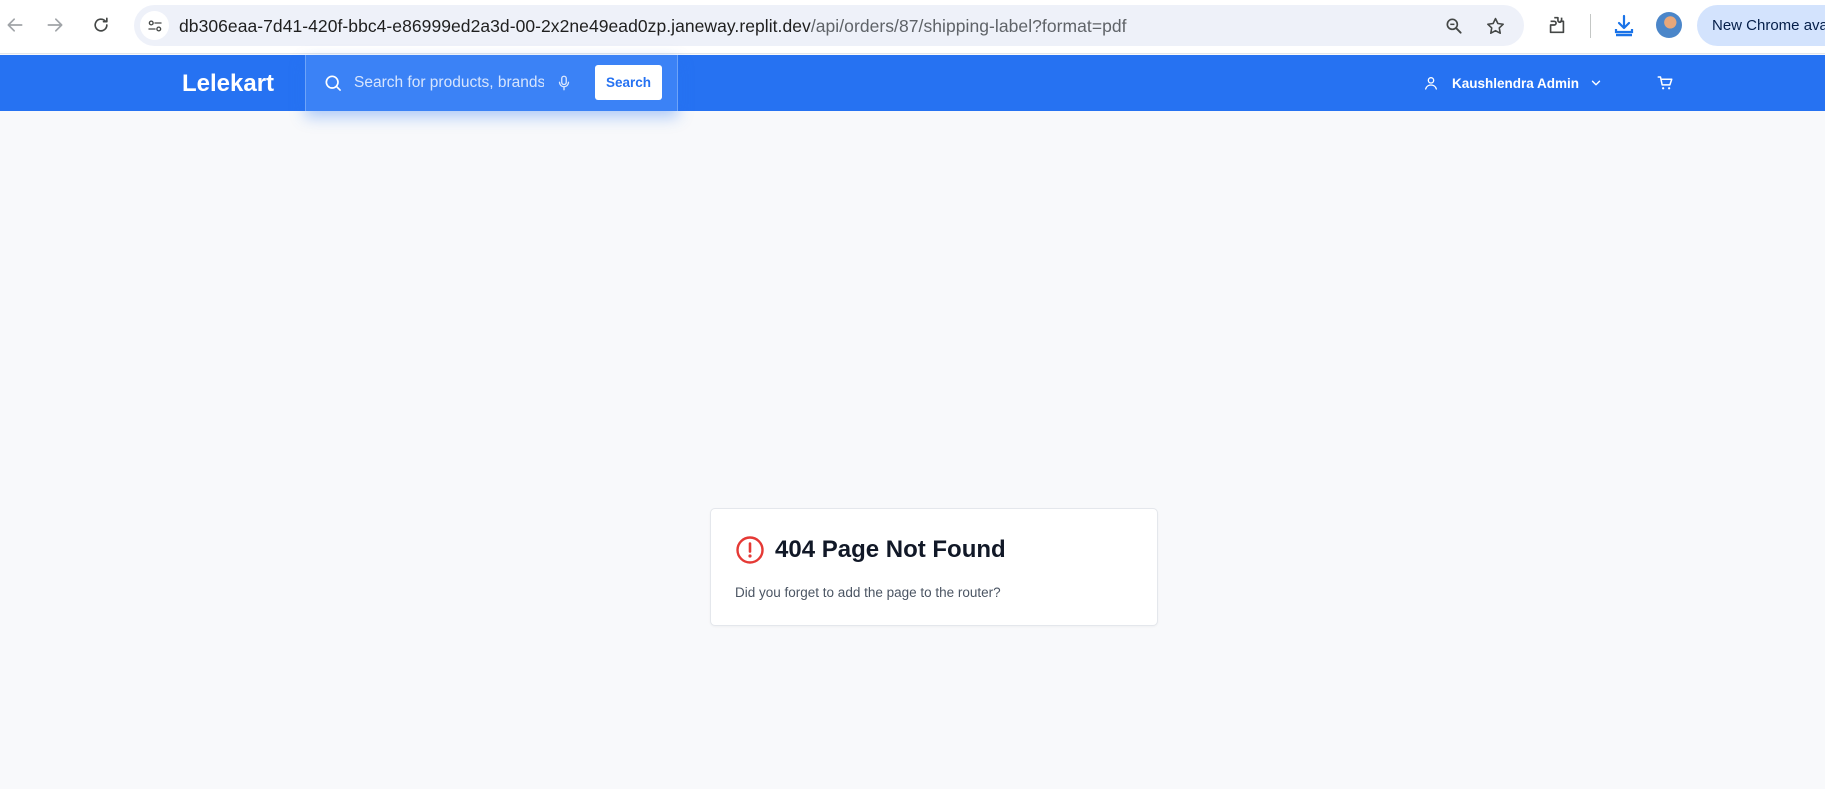 This screenshot has height=789, width=1825. Describe the element at coordinates (1666, 84) in the screenshot. I see `cart-icon` at that location.